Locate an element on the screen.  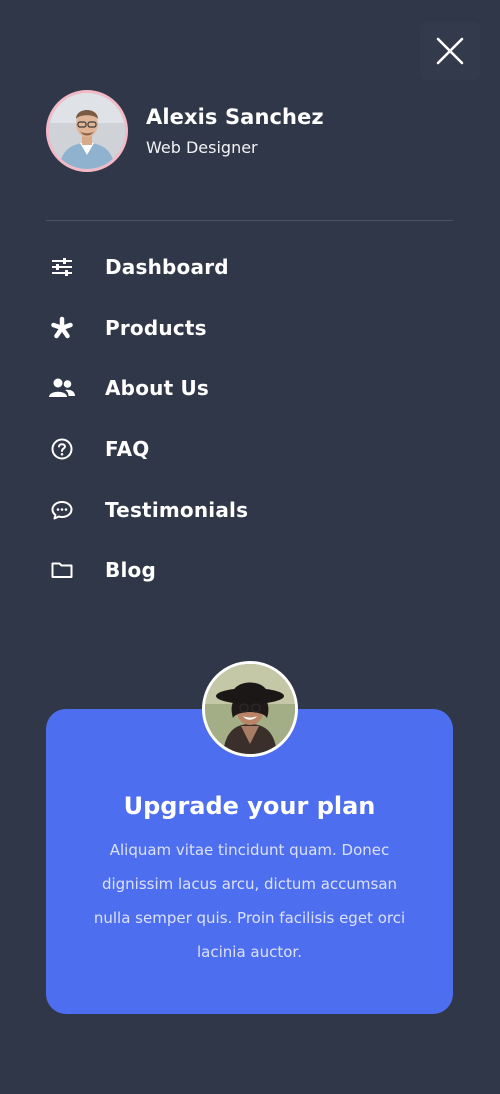
divider is located at coordinates (249, 220).